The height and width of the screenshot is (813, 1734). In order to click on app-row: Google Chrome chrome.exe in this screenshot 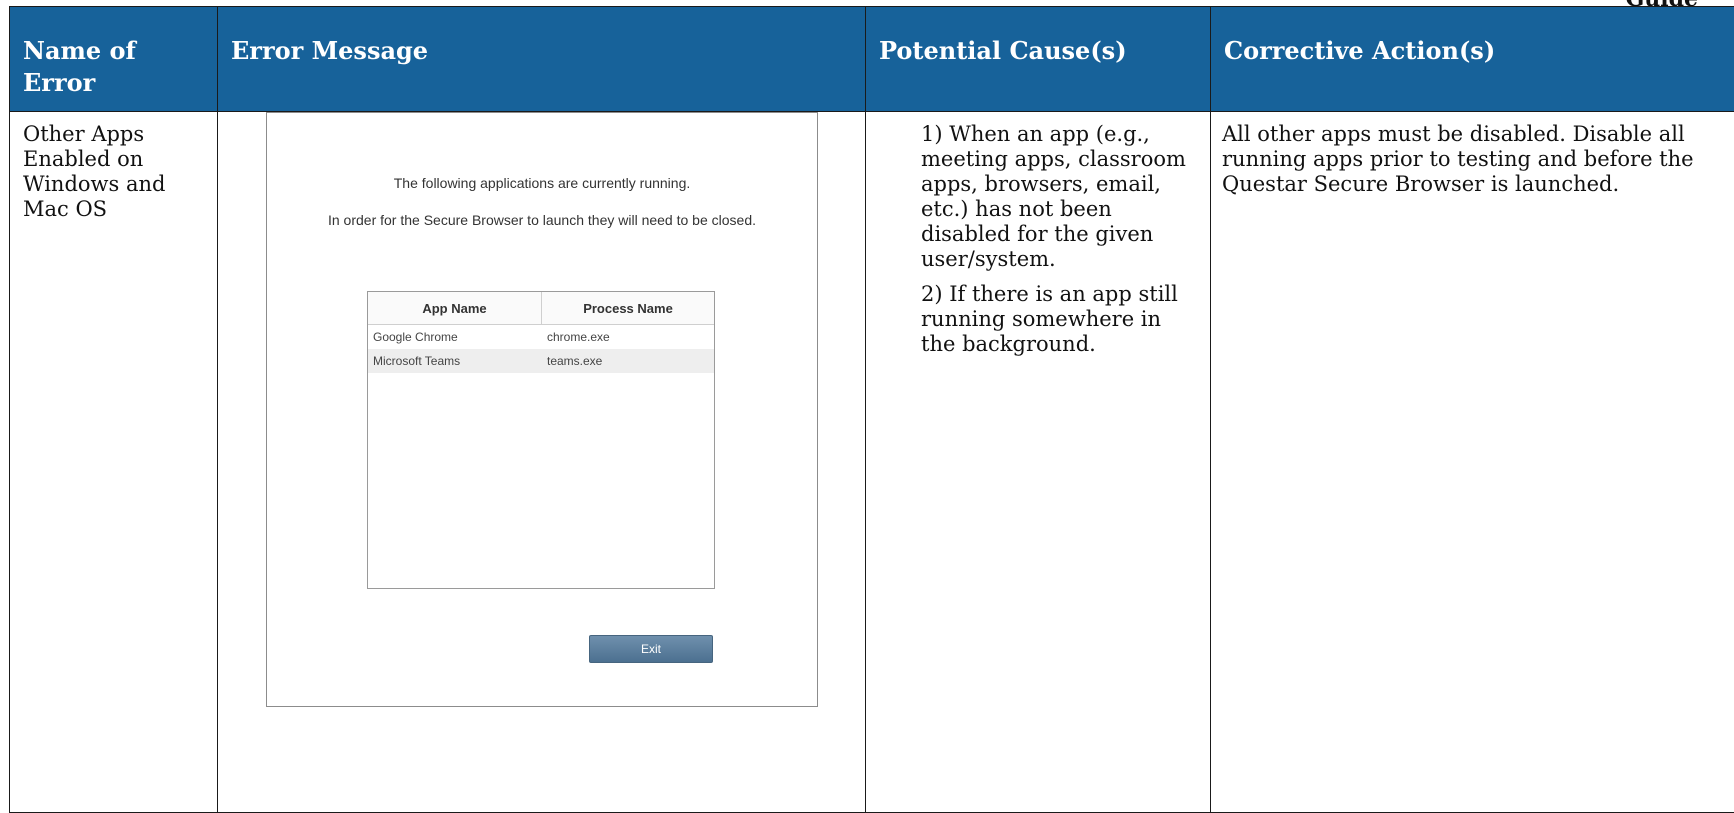, I will do `click(541, 337)`.